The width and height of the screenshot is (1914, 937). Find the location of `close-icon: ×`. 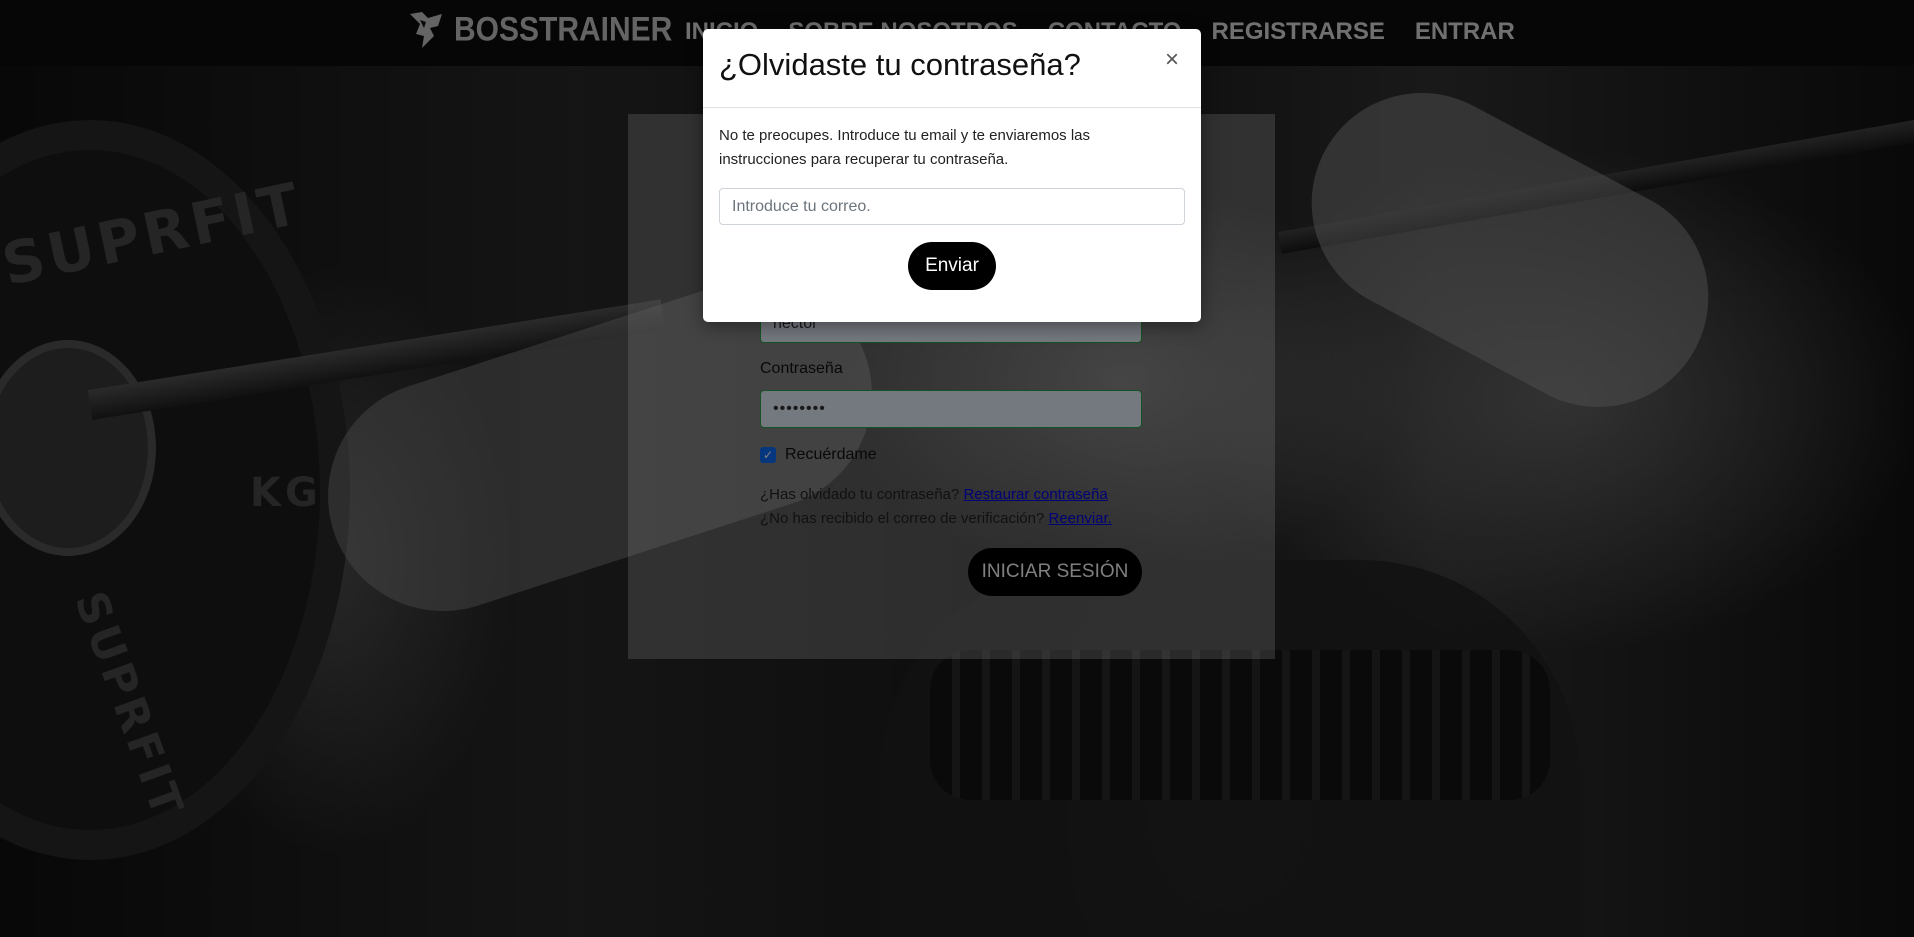

close-icon: × is located at coordinates (1172, 60).